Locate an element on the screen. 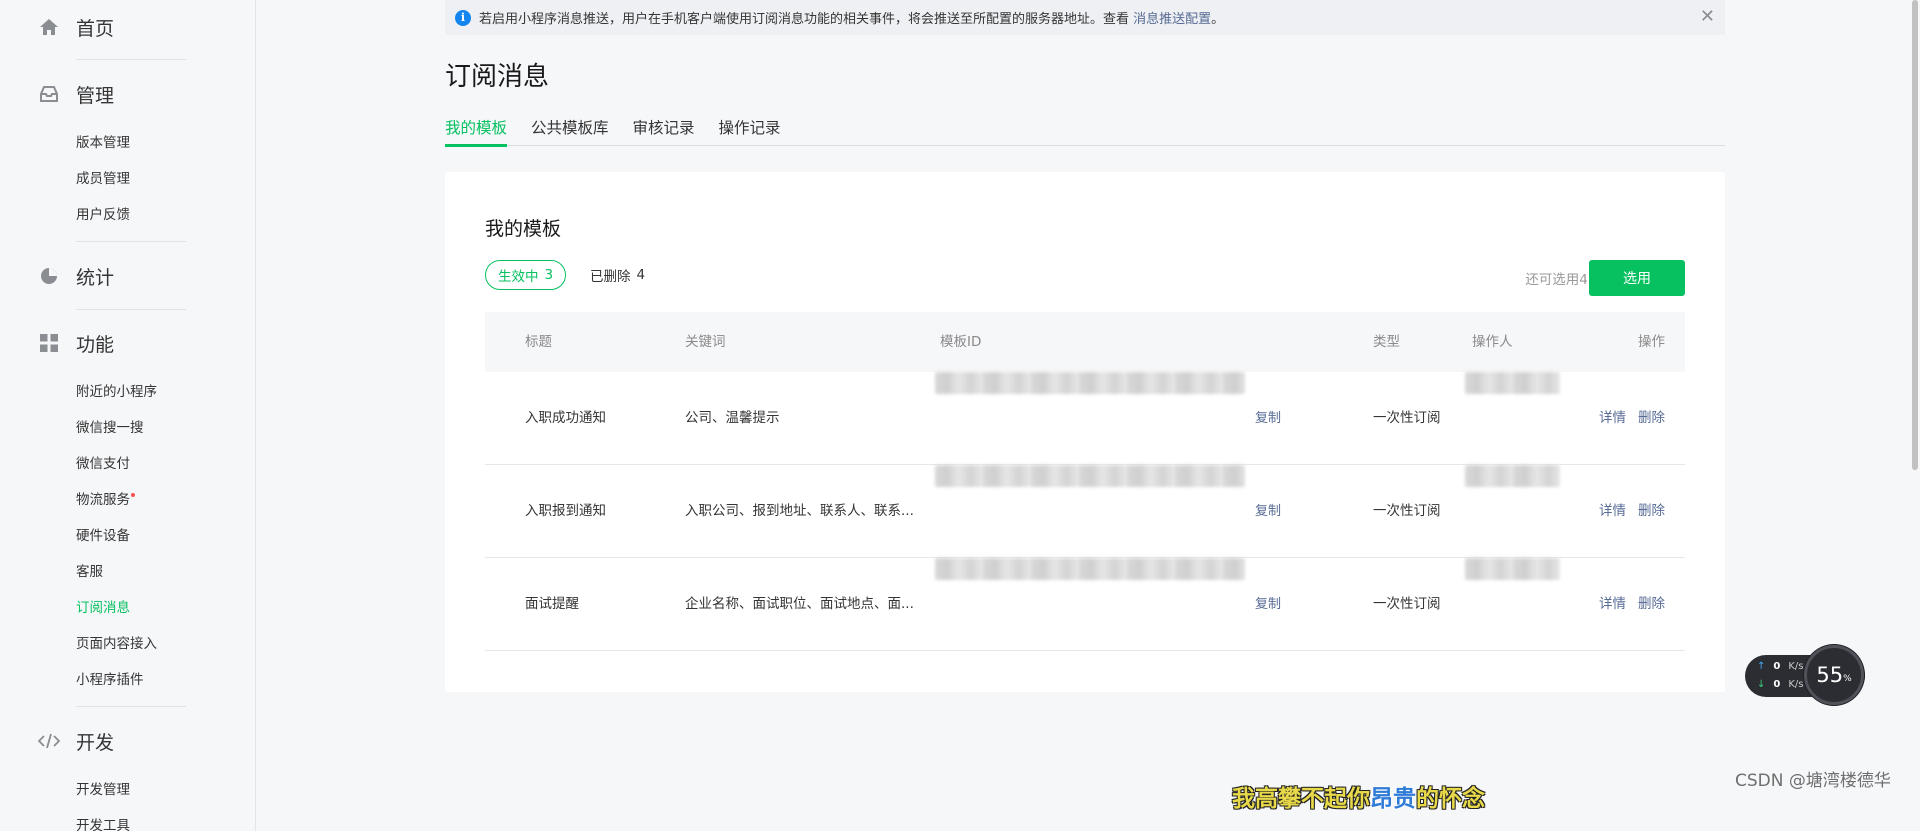 This screenshot has height=831, width=1920. gauge-value: 55 is located at coordinates (1830, 675).